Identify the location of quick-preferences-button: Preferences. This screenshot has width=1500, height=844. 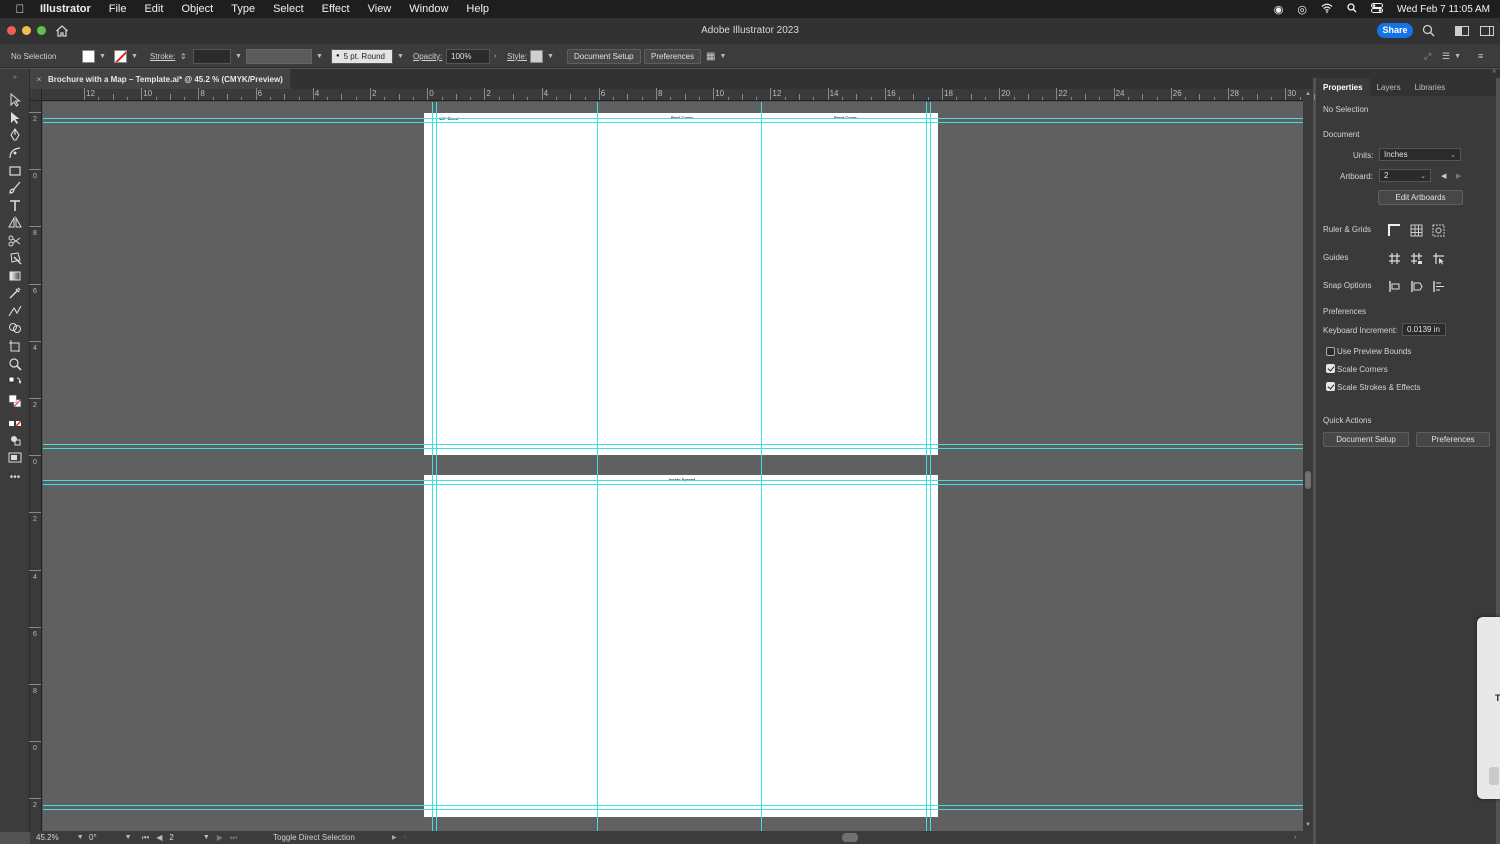
(1453, 439).